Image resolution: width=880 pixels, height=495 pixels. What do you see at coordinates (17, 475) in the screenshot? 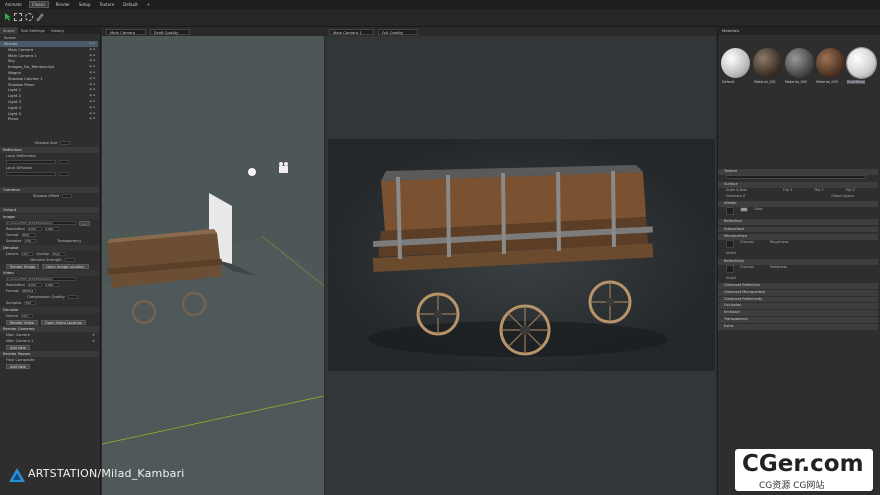
I see `artstation-logo-icon` at bounding box center [17, 475].